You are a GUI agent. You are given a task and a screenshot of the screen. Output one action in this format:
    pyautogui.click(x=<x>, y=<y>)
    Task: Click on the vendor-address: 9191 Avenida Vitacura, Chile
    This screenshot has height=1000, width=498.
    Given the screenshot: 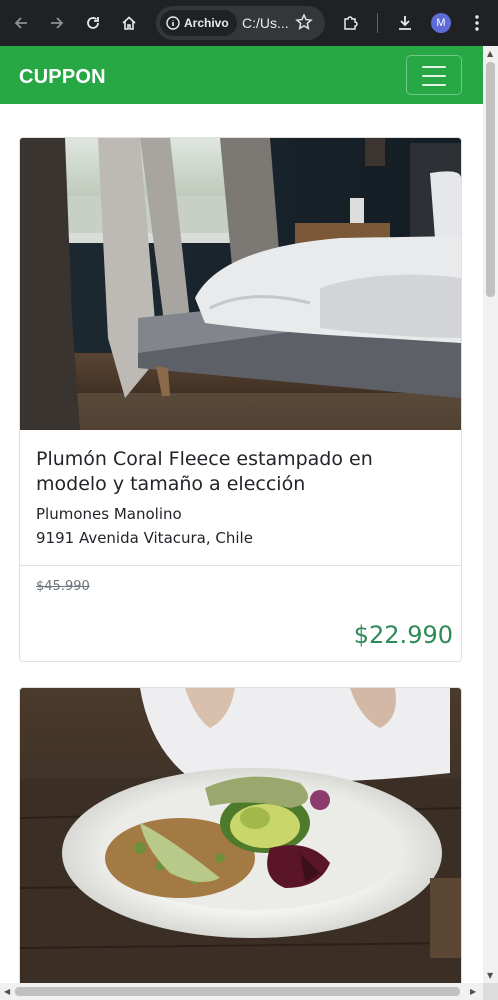 What is the action you would take?
    pyautogui.click(x=144, y=538)
    